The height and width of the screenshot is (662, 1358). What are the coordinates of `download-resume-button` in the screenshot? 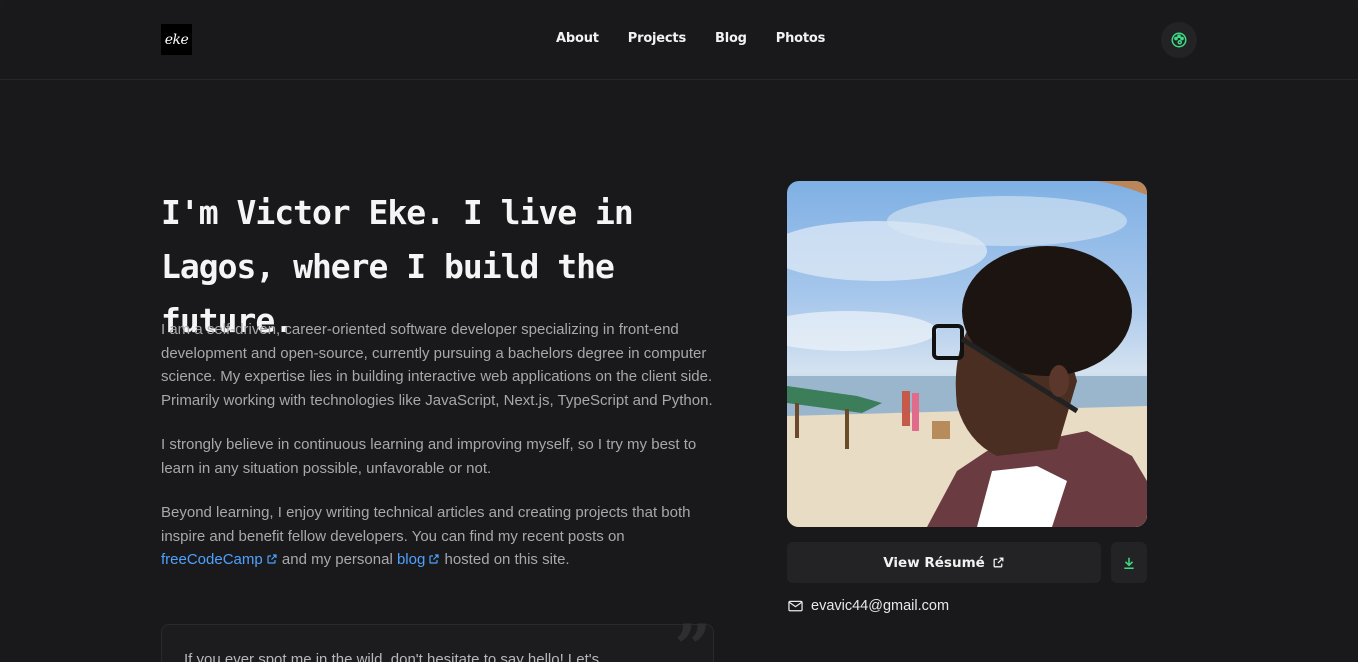 It's located at (1129, 562).